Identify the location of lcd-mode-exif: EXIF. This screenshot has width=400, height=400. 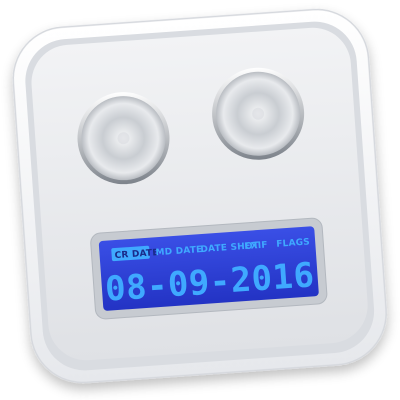
(256, 246).